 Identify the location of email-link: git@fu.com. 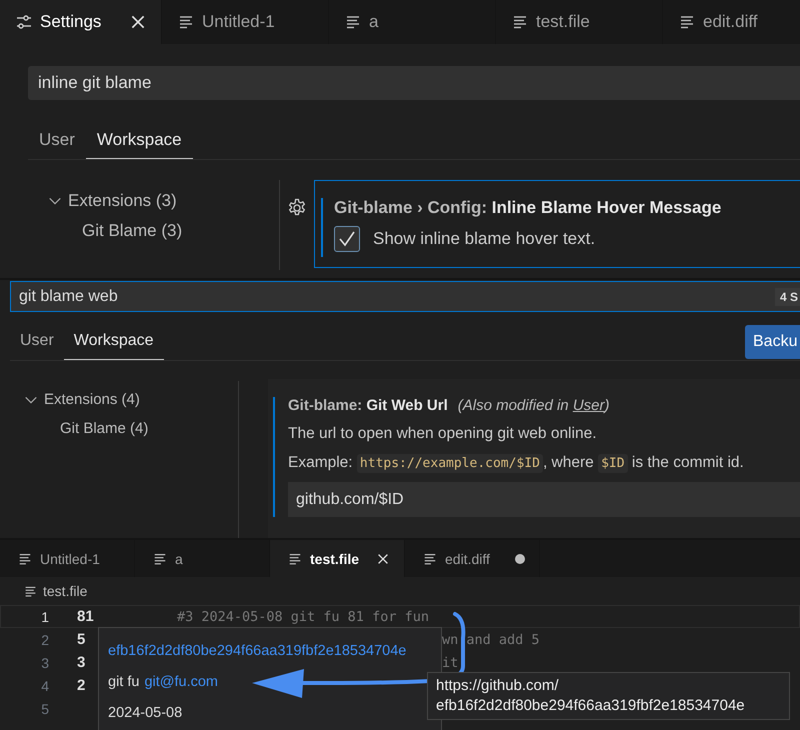
(181, 682).